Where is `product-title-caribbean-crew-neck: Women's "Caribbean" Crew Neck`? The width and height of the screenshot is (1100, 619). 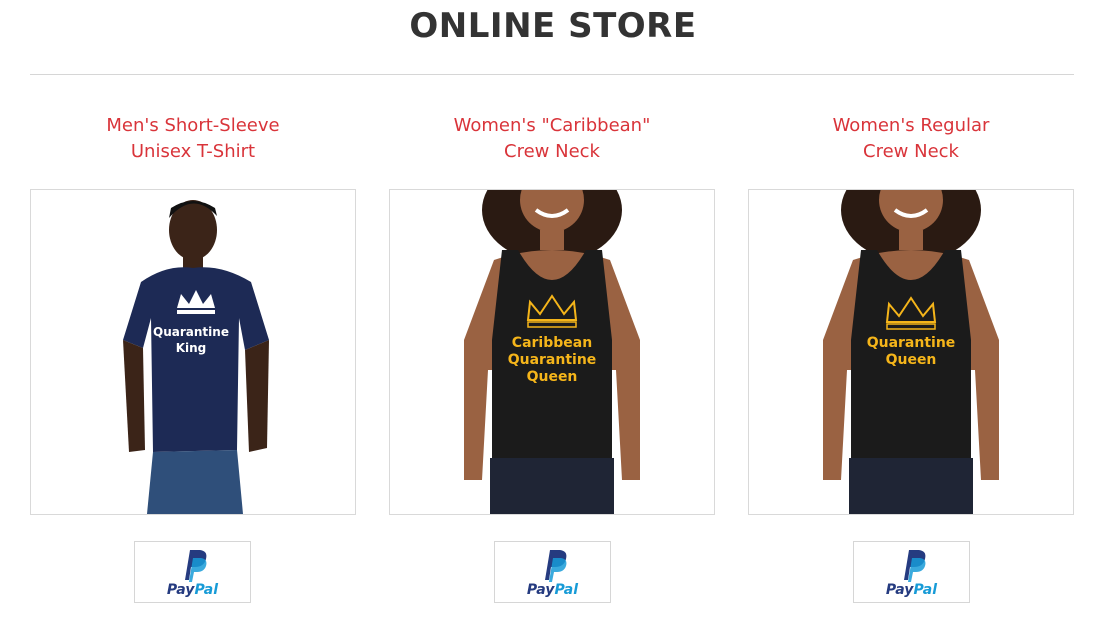 product-title-caribbean-crew-neck: Women's "Caribbean" Crew Neck is located at coordinates (552, 139).